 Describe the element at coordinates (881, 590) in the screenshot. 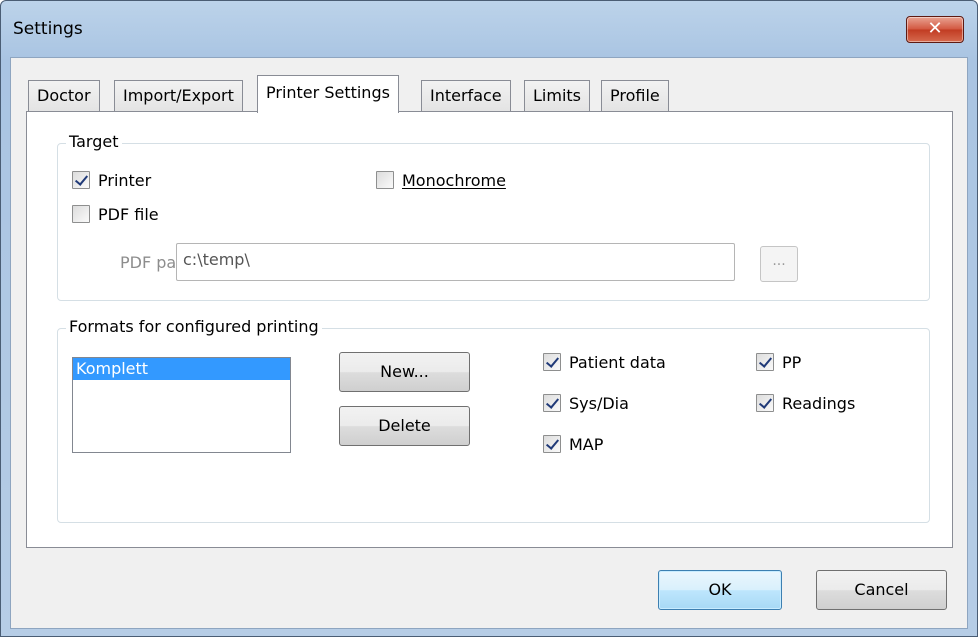

I see `cancel-button: Cancel` at that location.